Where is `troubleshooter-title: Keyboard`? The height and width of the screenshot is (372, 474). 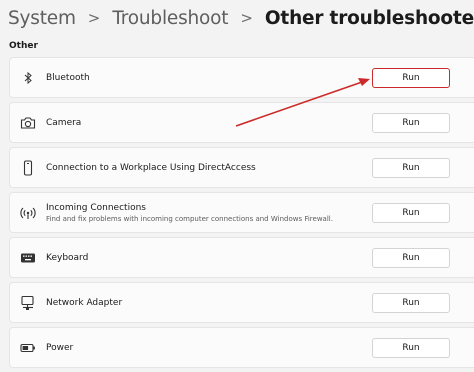 troubleshooter-title: Keyboard is located at coordinates (67, 257).